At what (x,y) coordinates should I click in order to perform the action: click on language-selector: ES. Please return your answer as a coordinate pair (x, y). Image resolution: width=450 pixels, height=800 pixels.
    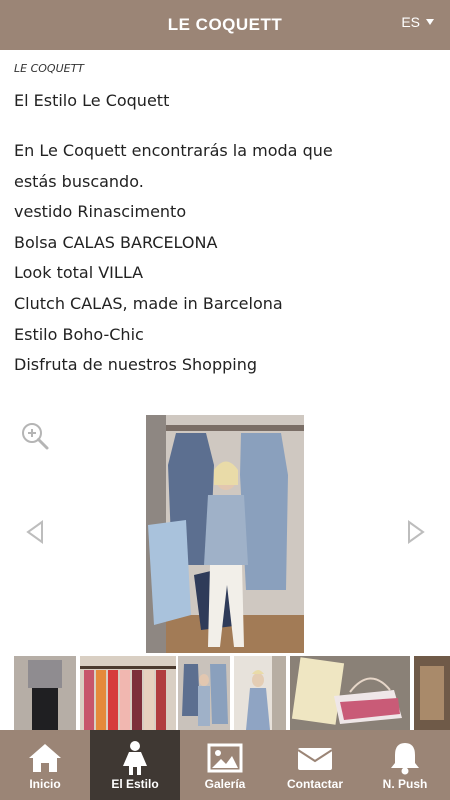
    Looking at the image, I should click on (417, 22).